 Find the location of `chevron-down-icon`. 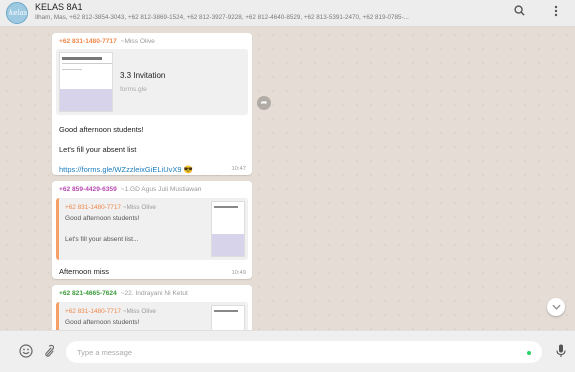

chevron-down-icon is located at coordinates (556, 307).